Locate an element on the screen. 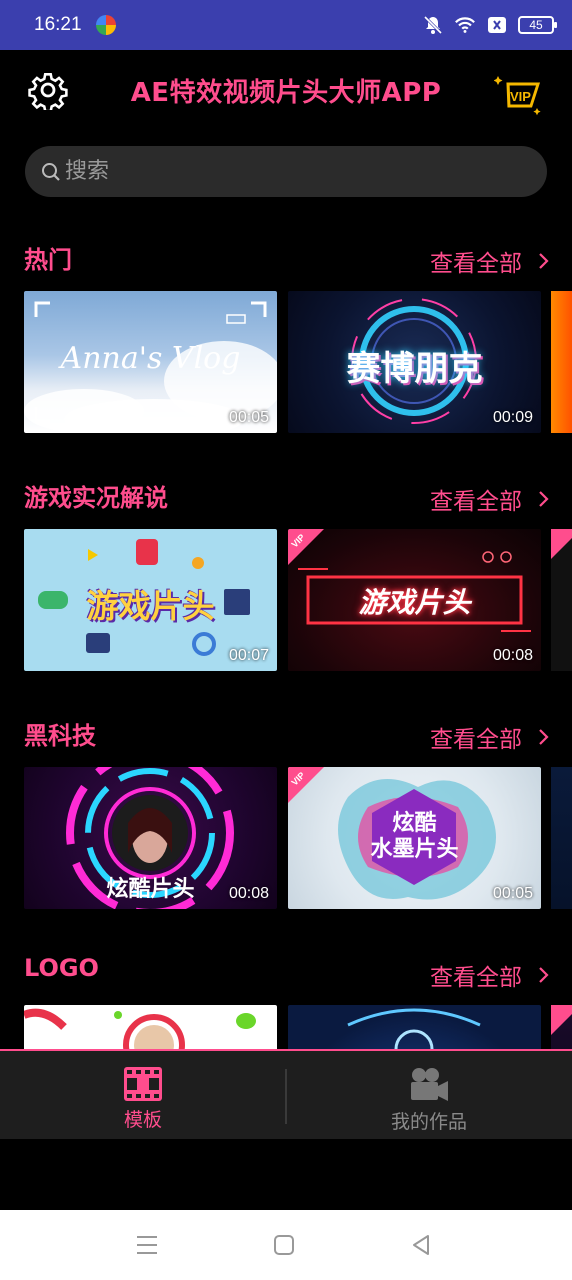 This screenshot has width=572, height=1280. top-bar: AE特效视频片头大师APP VIP is located at coordinates (286, 90).